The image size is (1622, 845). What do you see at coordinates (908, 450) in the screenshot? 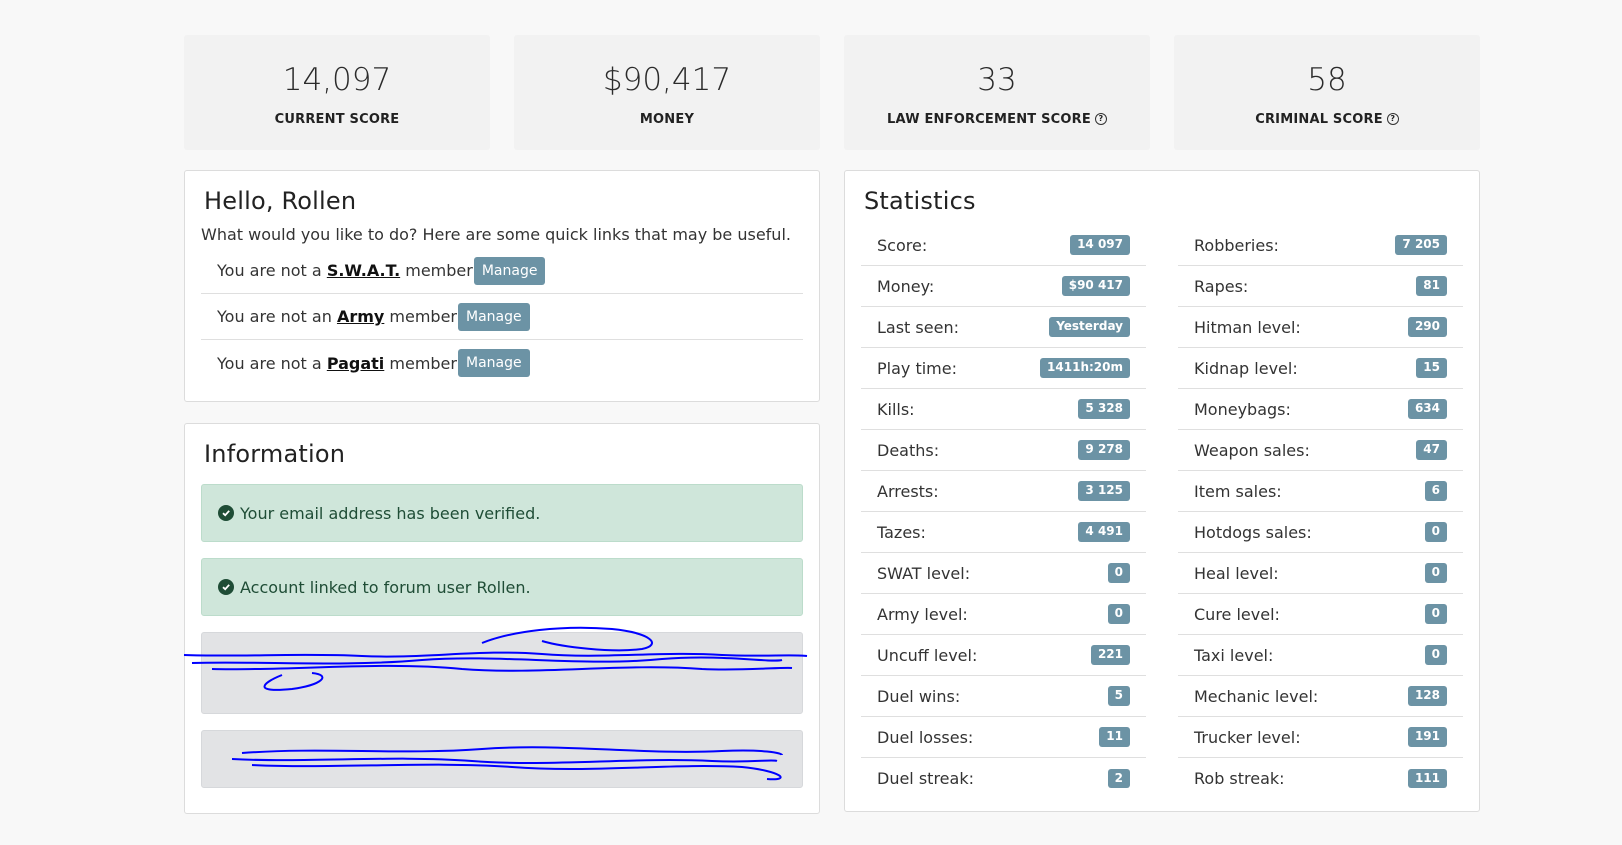
I see `stat-label: Deaths:` at bounding box center [908, 450].